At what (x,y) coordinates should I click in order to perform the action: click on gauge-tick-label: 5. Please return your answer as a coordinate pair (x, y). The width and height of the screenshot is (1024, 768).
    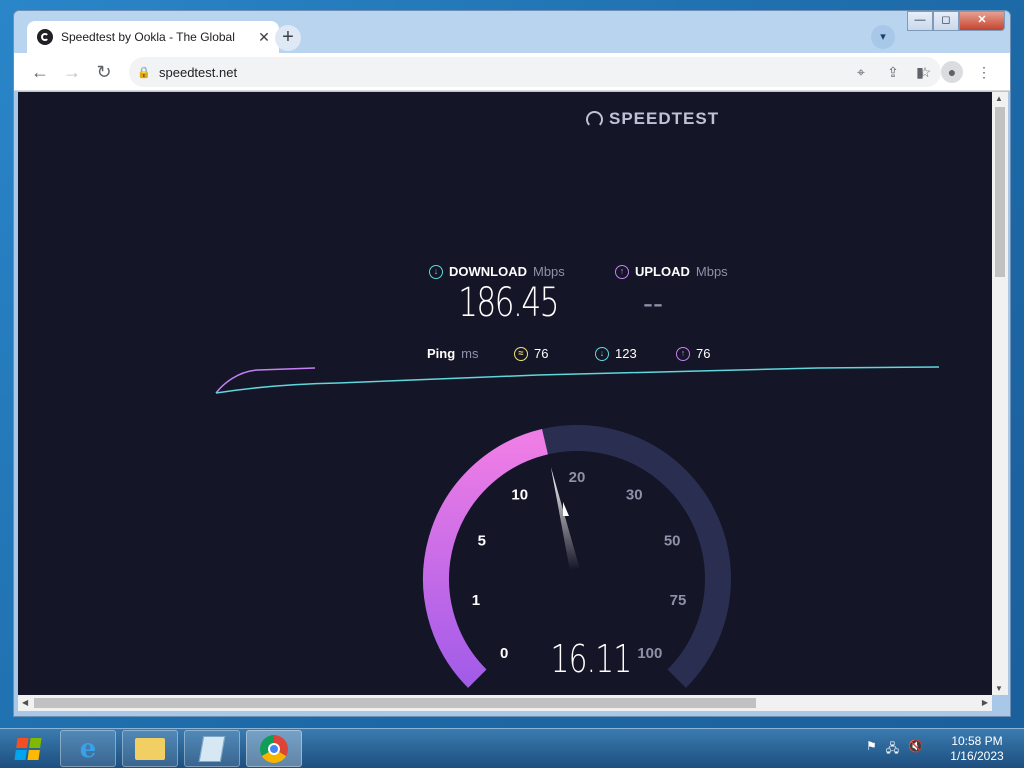
    Looking at the image, I should click on (482, 541).